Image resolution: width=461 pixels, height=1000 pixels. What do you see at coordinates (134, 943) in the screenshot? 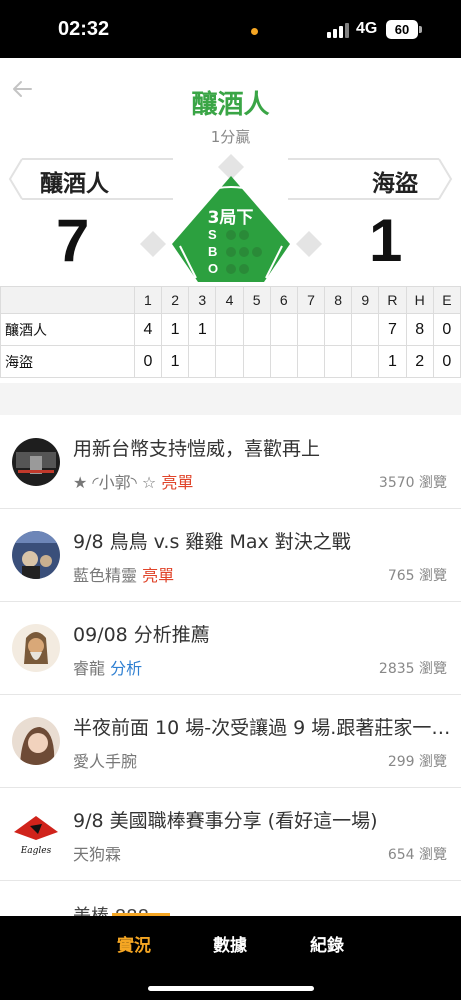
I see `tab-live: 實況` at bounding box center [134, 943].